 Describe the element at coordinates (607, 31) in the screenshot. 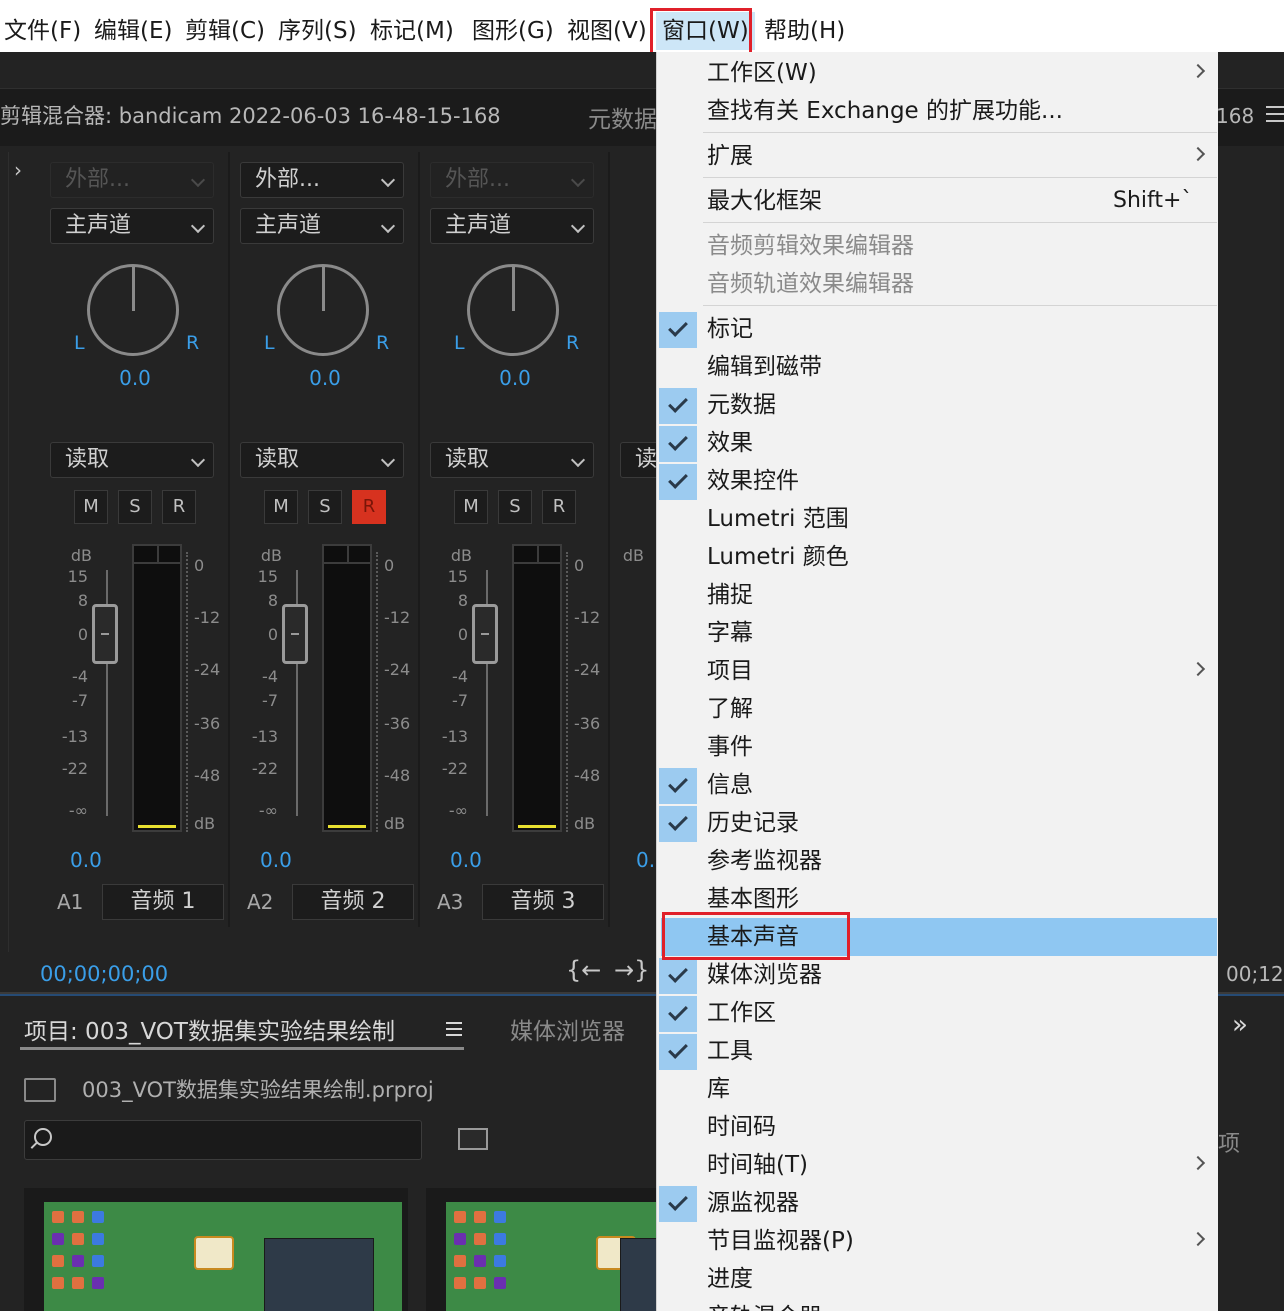

I see `menu-view: 视图(V)` at that location.